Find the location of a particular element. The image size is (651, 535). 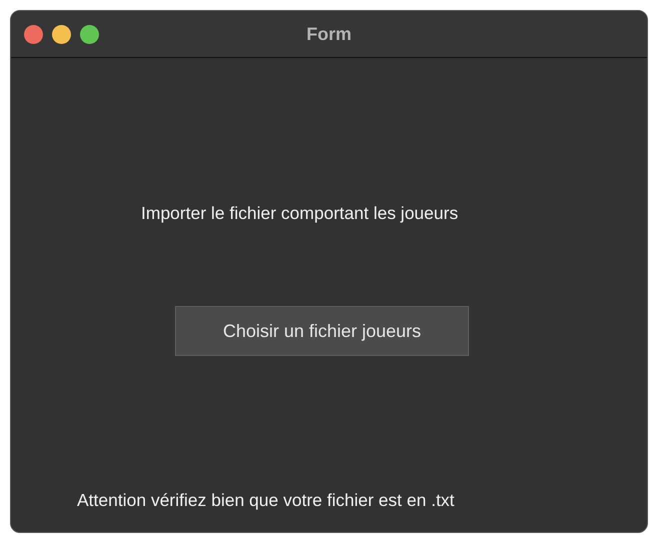

choose-file-button: Choisir un fichier joueurs is located at coordinates (322, 331).